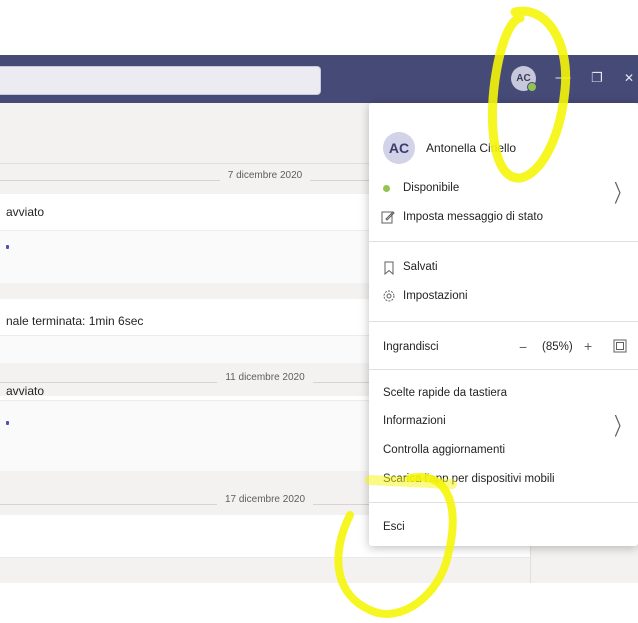 The height and width of the screenshot is (623, 638). I want to click on fit-screen-icon, so click(620, 346).